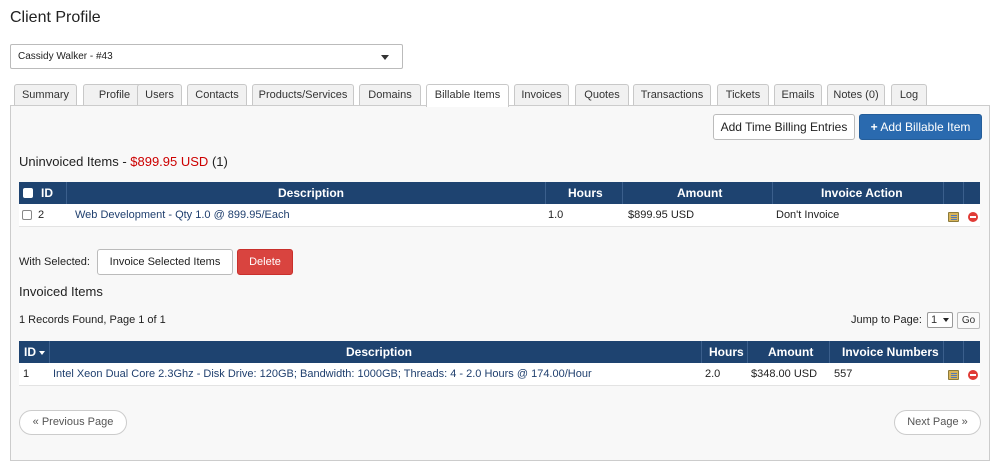 This screenshot has height=470, width=999. What do you see at coordinates (26, 374) in the screenshot?
I see `row-id: 1` at bounding box center [26, 374].